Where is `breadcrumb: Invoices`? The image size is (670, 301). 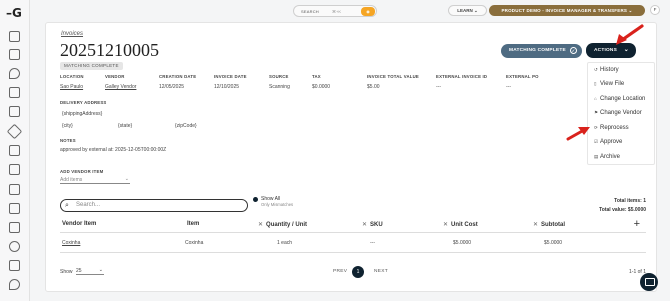 breadcrumb: Invoices is located at coordinates (72, 34).